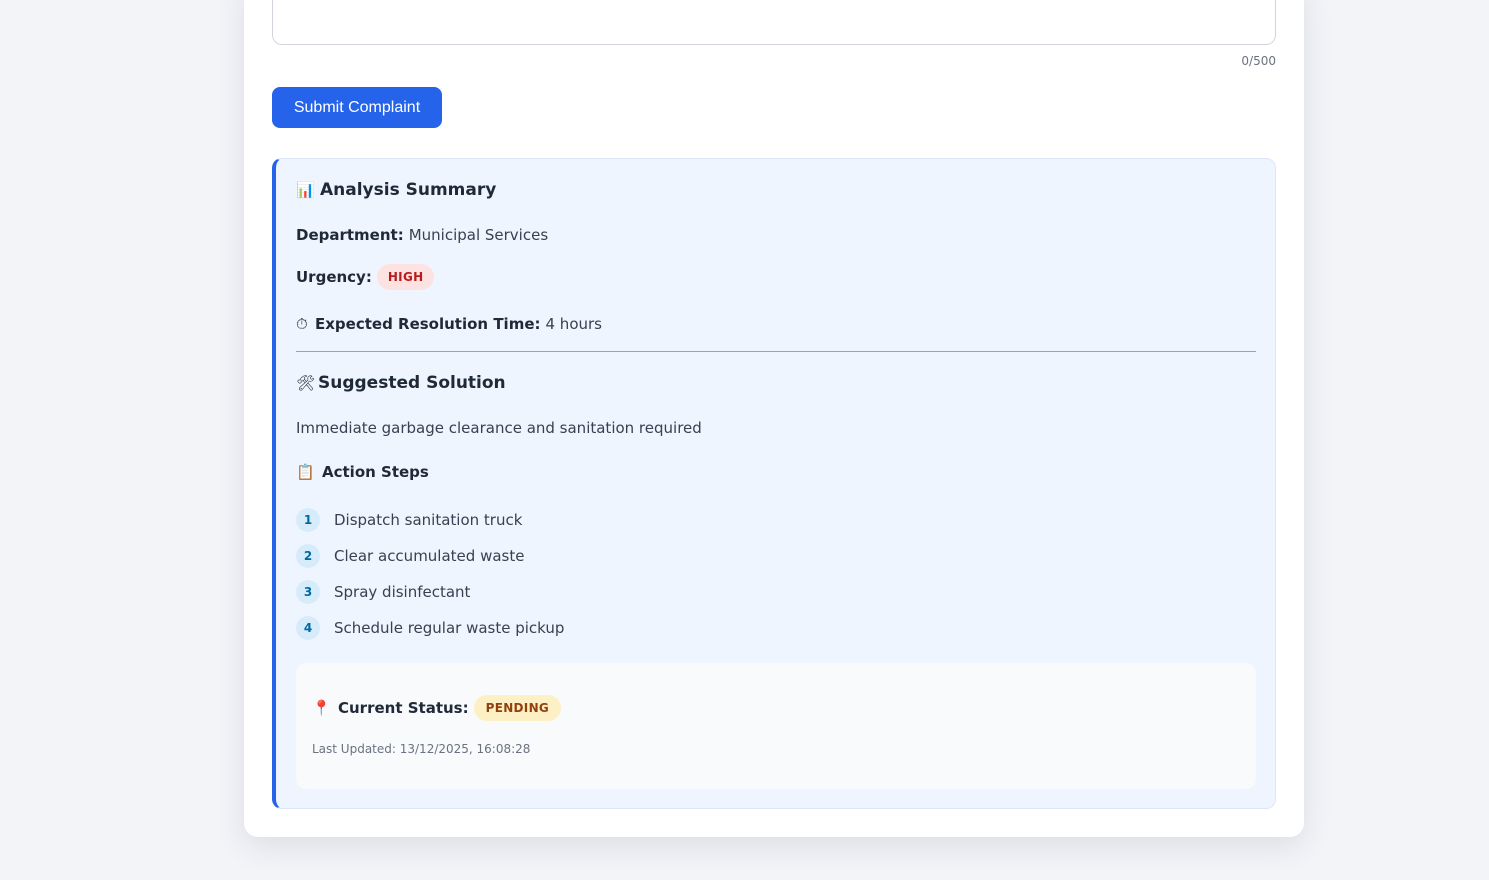 The width and height of the screenshot is (1489, 880). What do you see at coordinates (308, 520) in the screenshot?
I see `step-number: 1` at bounding box center [308, 520].